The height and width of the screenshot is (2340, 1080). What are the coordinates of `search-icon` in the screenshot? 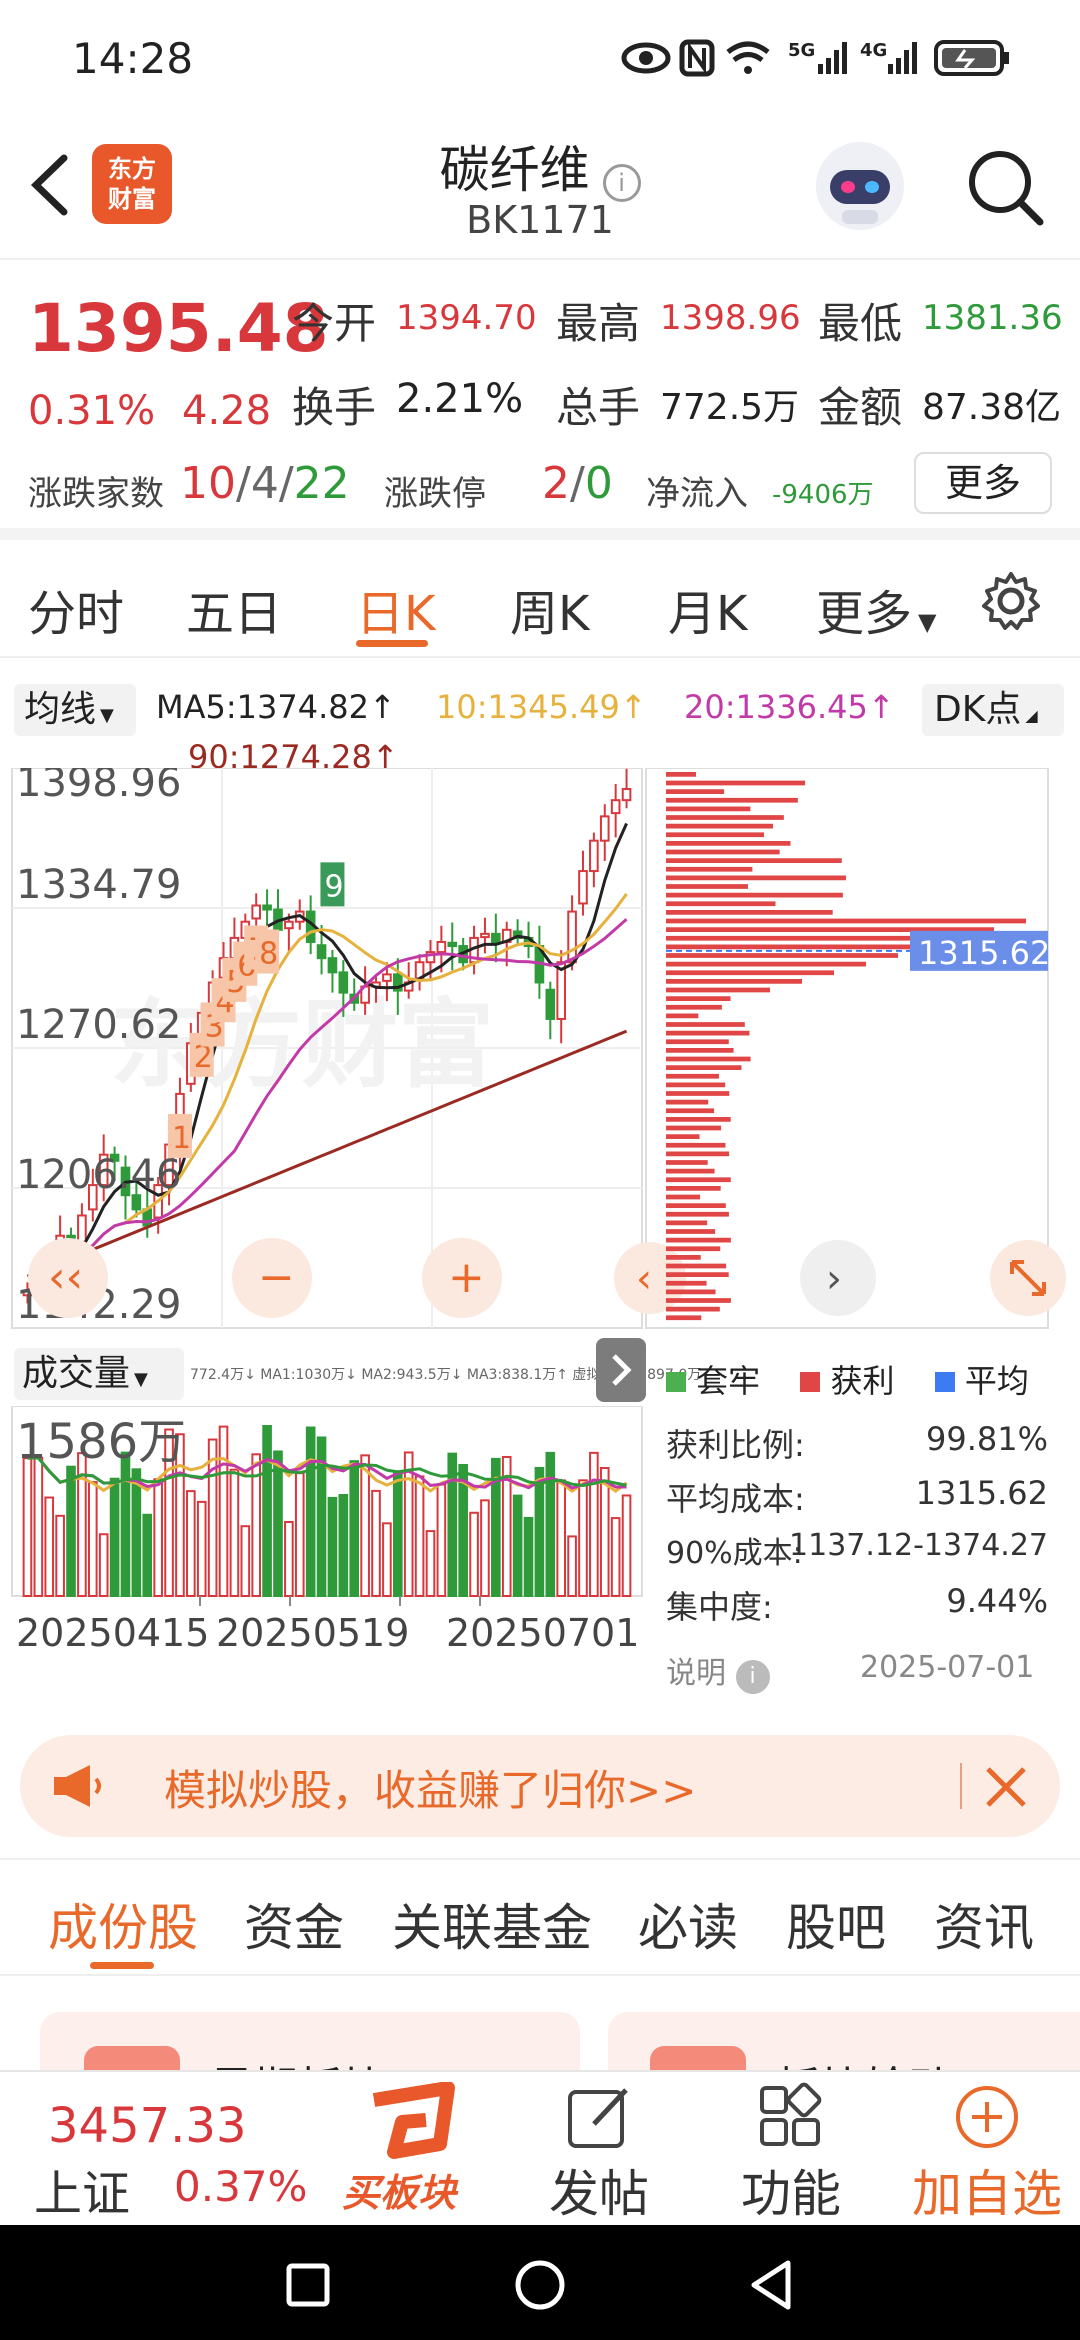 It's located at (1006, 188).